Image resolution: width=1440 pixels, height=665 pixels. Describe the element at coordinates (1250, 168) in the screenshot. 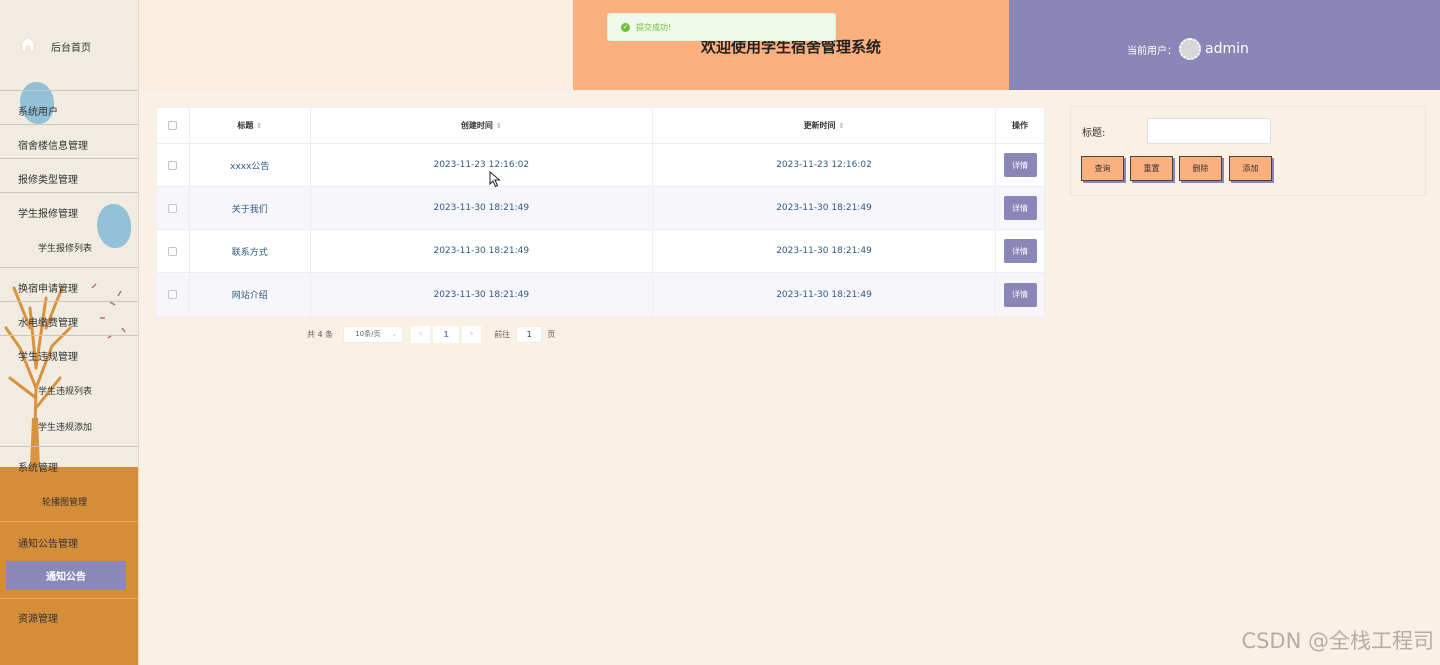

I see `add-button: 添加` at that location.